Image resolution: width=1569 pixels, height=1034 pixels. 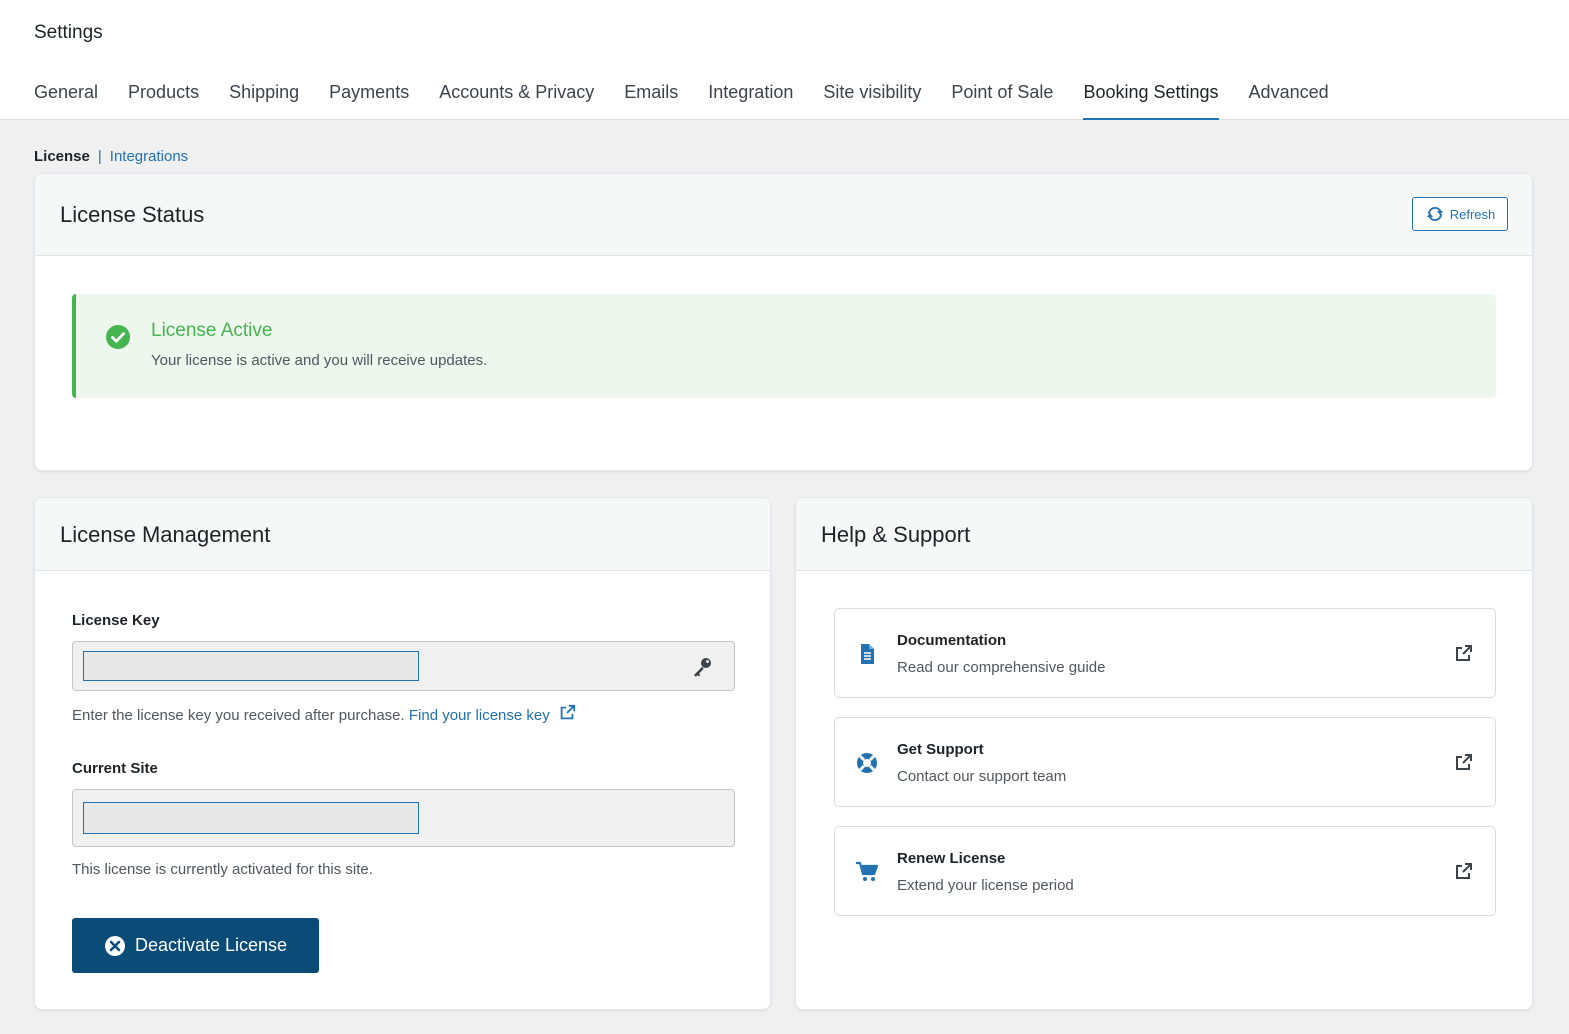 What do you see at coordinates (251, 666) in the screenshot?
I see `license-key-input` at bounding box center [251, 666].